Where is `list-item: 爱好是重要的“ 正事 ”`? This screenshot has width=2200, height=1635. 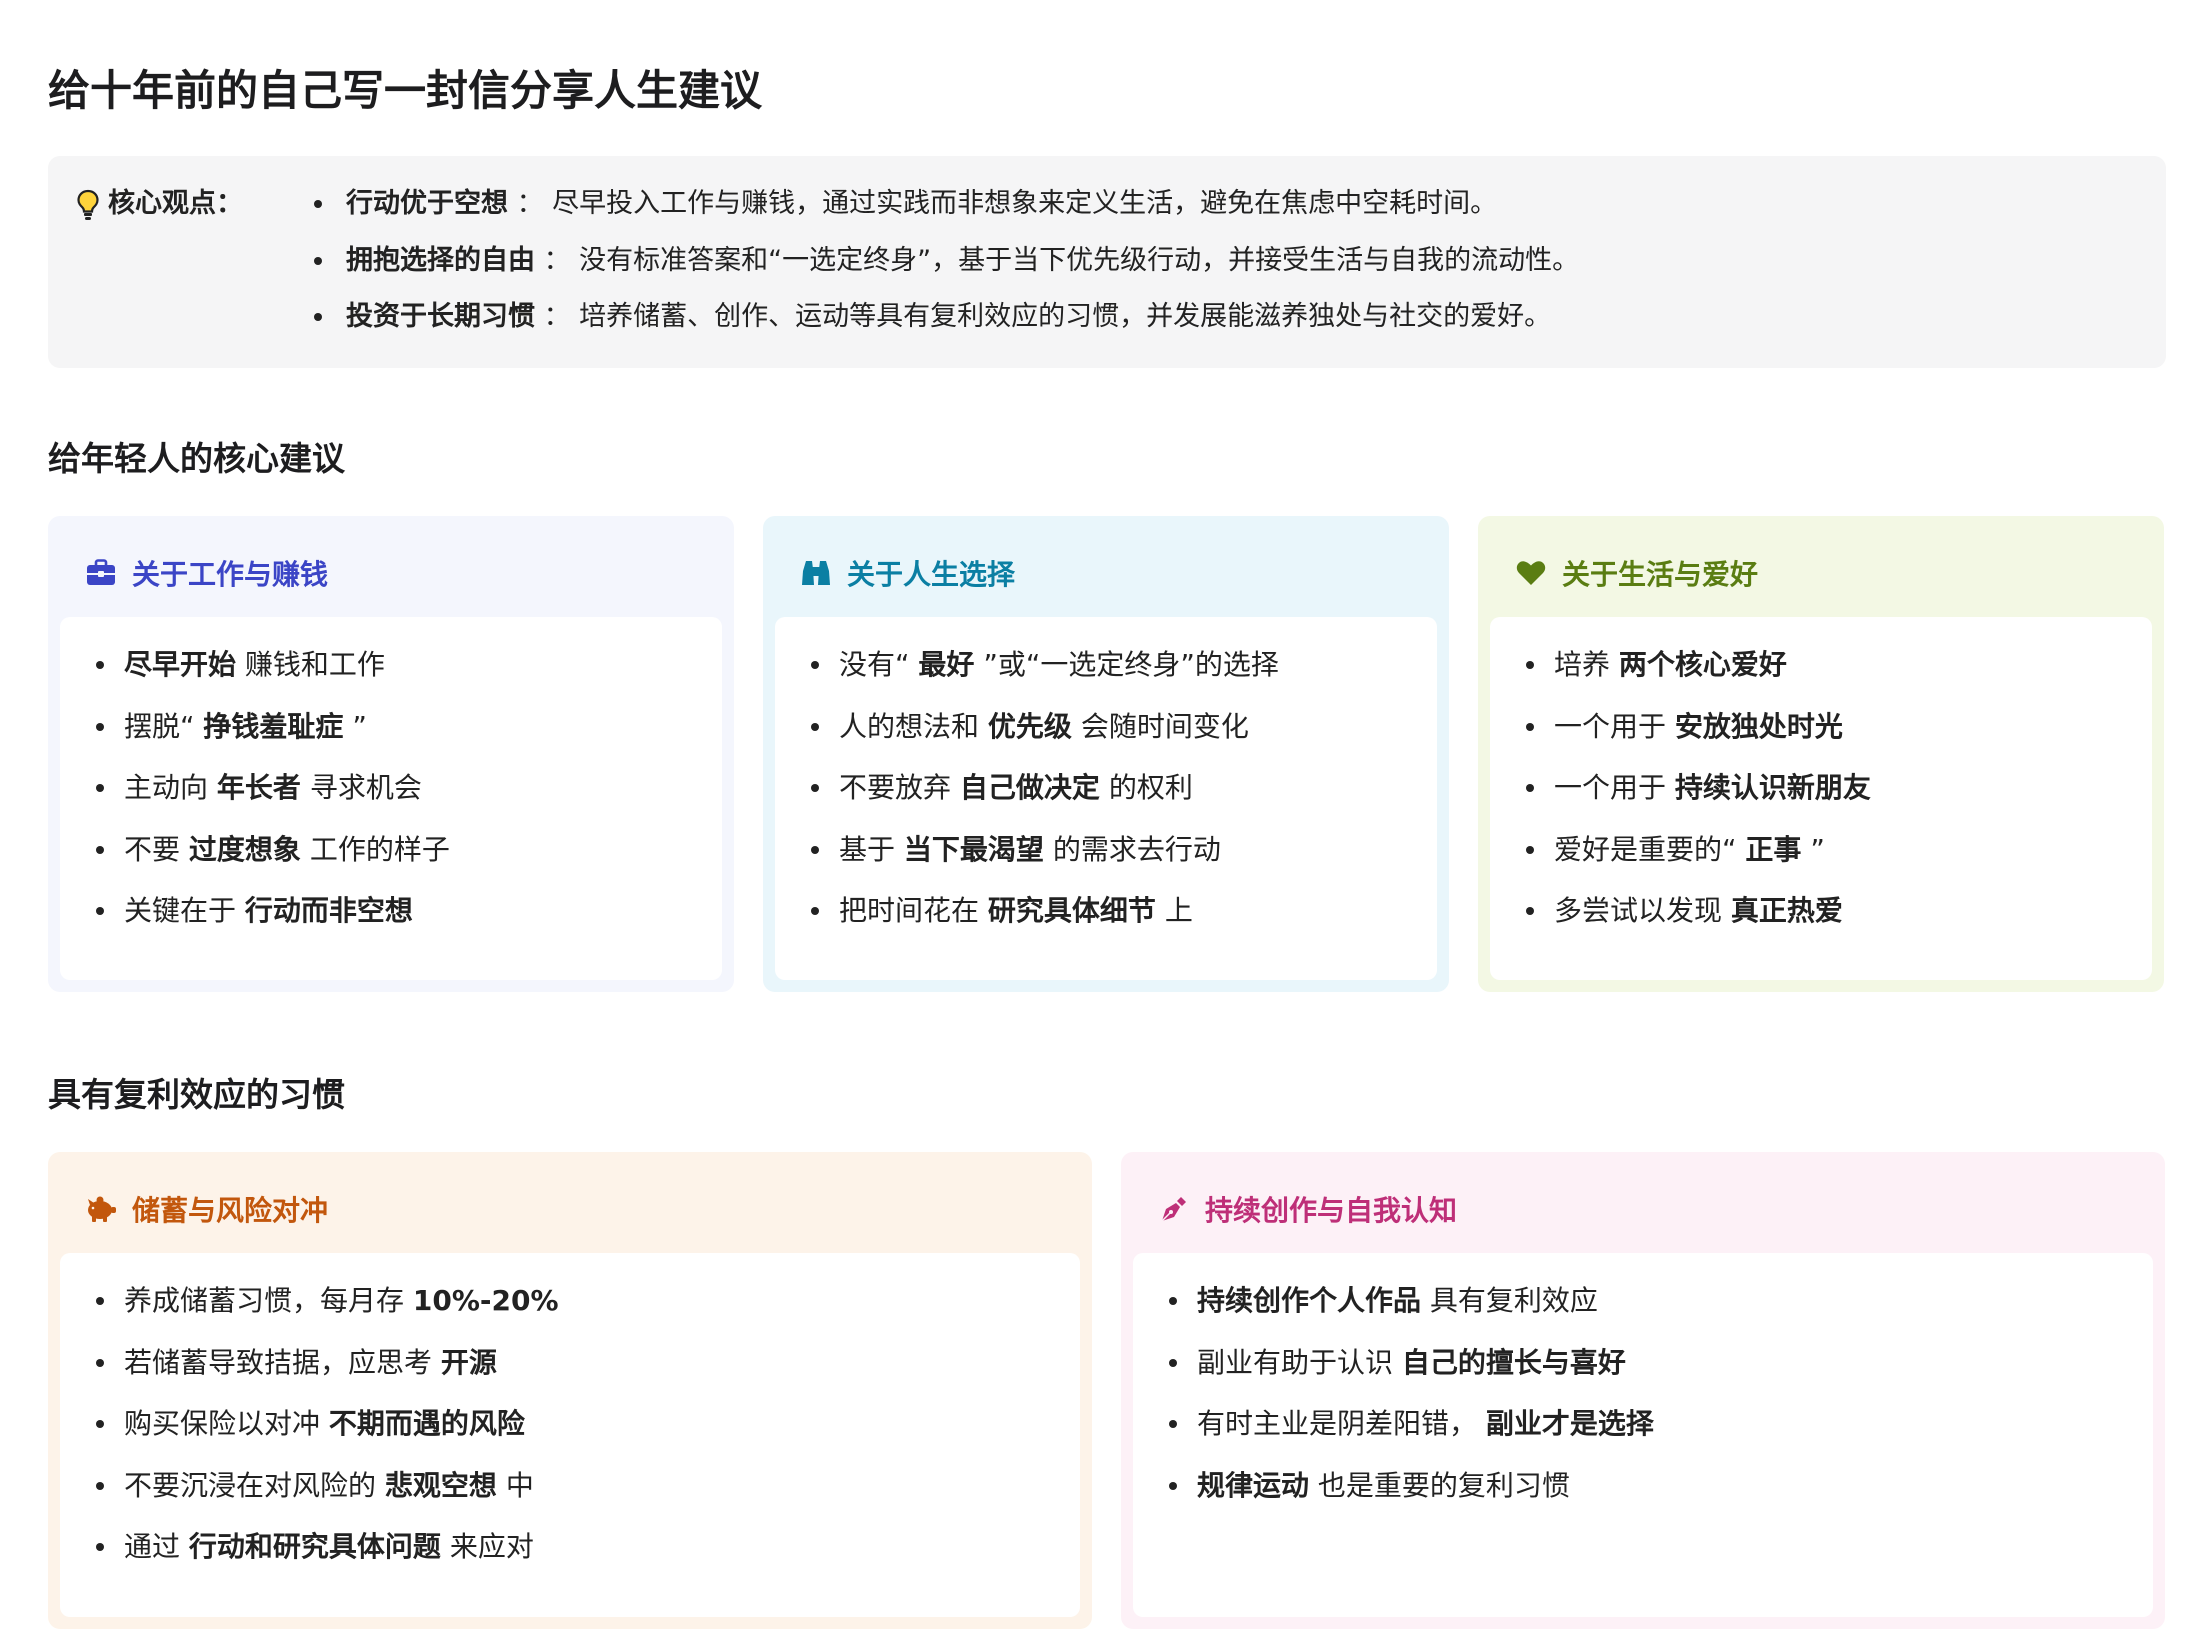 list-item: 爱好是重要的“ 正事 ” is located at coordinates (1821, 850).